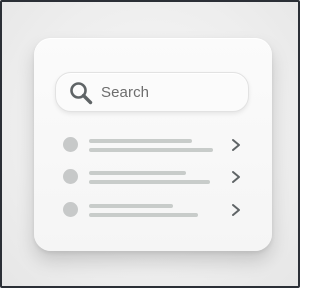 The width and height of the screenshot is (320, 288). What do you see at coordinates (125, 92) in the screenshot?
I see `search-input: Search` at bounding box center [125, 92].